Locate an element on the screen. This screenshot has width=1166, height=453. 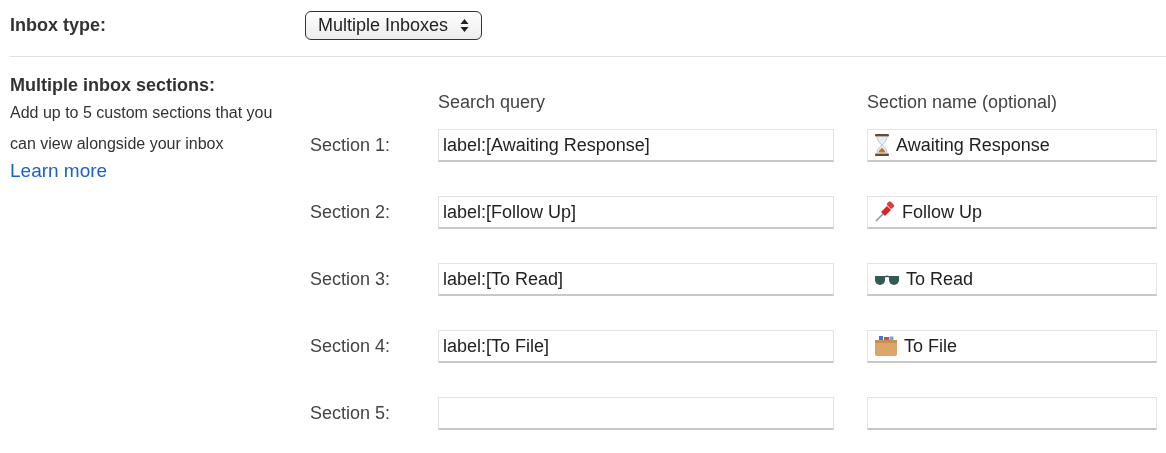
pushpin-icon is located at coordinates (885, 212).